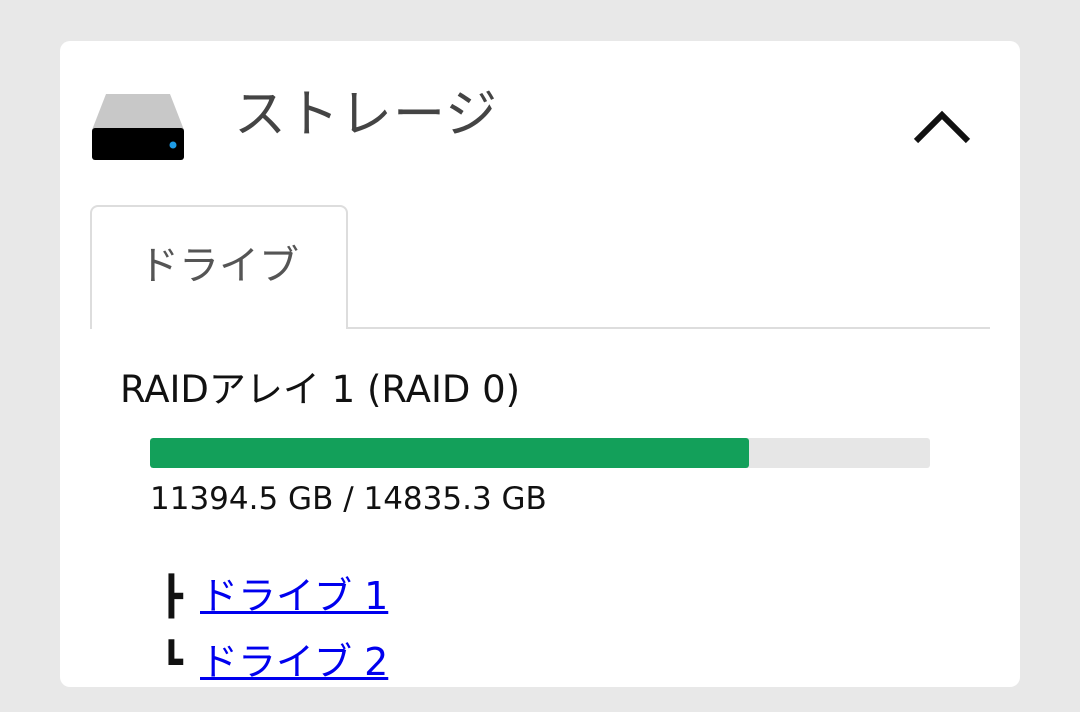 This screenshot has width=1080, height=712. What do you see at coordinates (450, 453) in the screenshot?
I see `capacity-bar-fill` at bounding box center [450, 453].